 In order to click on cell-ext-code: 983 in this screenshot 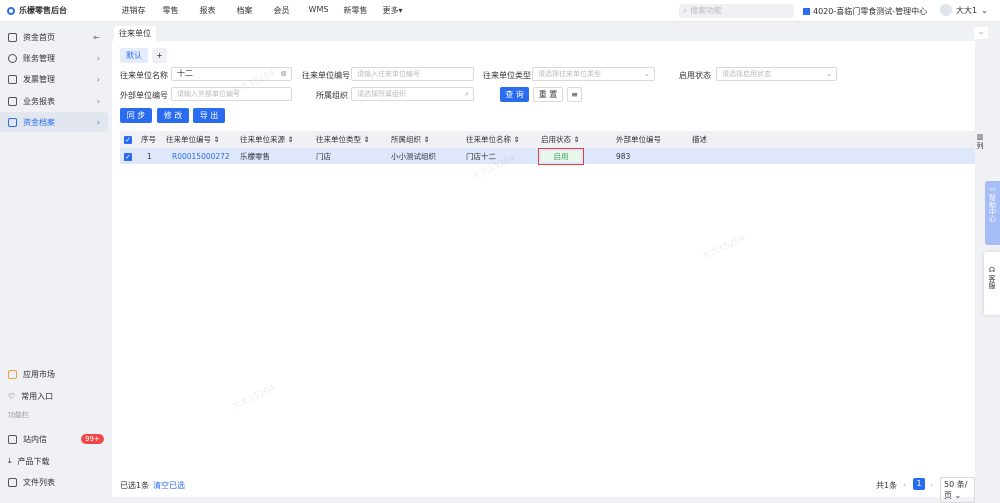, I will do `click(650, 156)`.